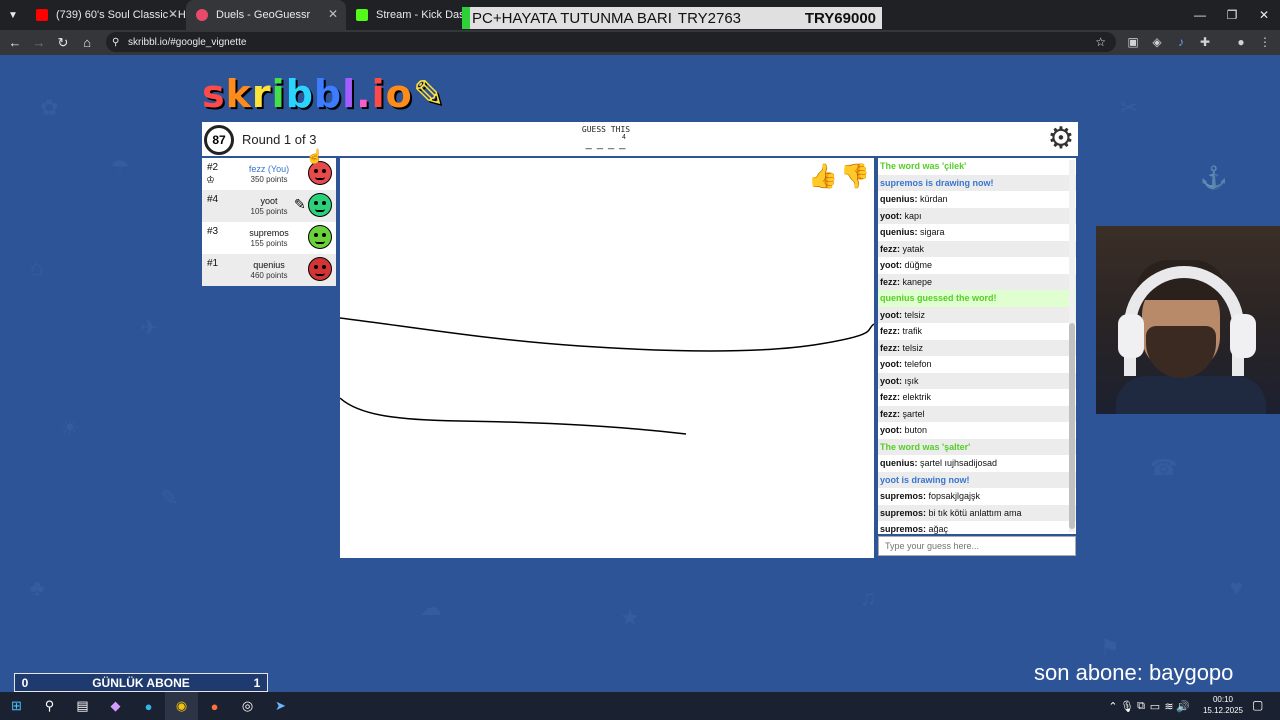 The image size is (1280, 720). Describe the element at coordinates (1100, 42) in the screenshot. I see `bookmark-star-icon: ☆` at that location.